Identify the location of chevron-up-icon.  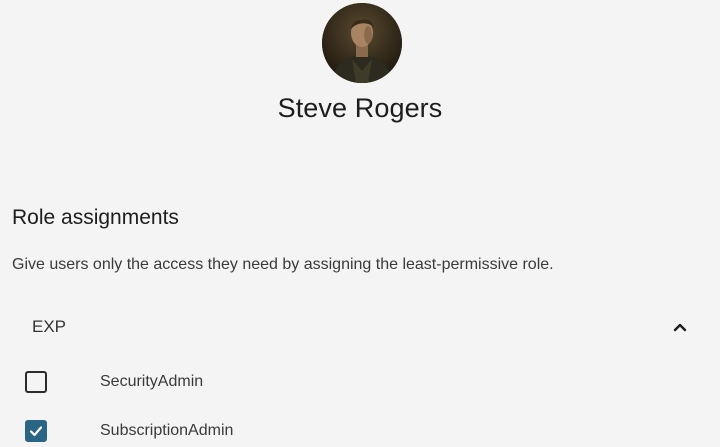
(680, 327).